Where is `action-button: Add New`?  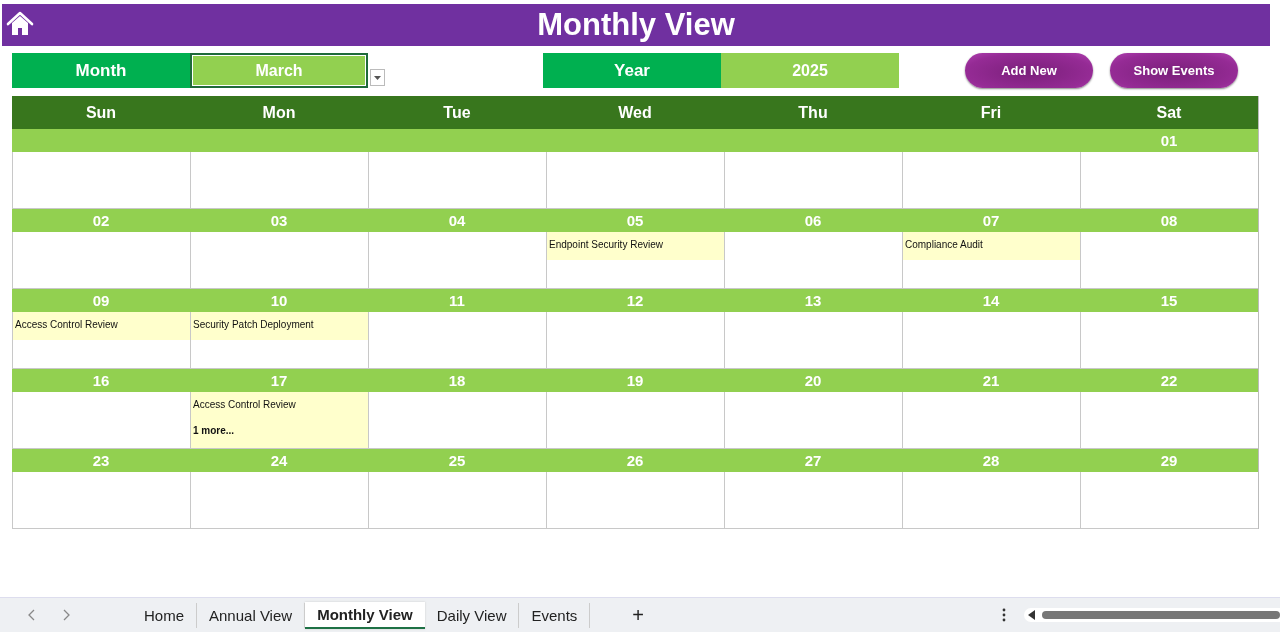 action-button: Add New is located at coordinates (1029, 70).